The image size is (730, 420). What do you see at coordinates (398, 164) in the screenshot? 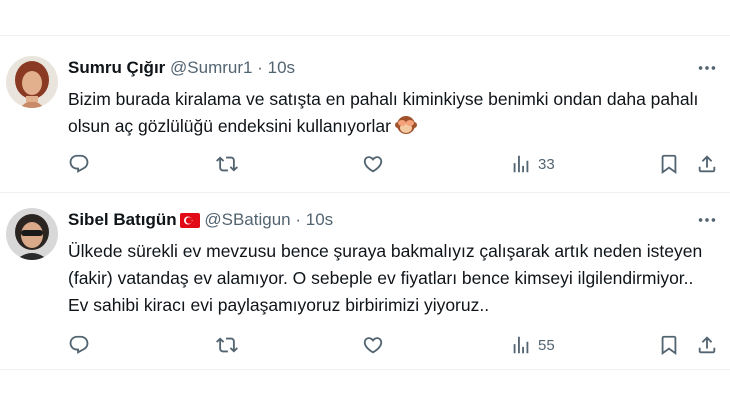
I see `action-bar: 33` at bounding box center [398, 164].